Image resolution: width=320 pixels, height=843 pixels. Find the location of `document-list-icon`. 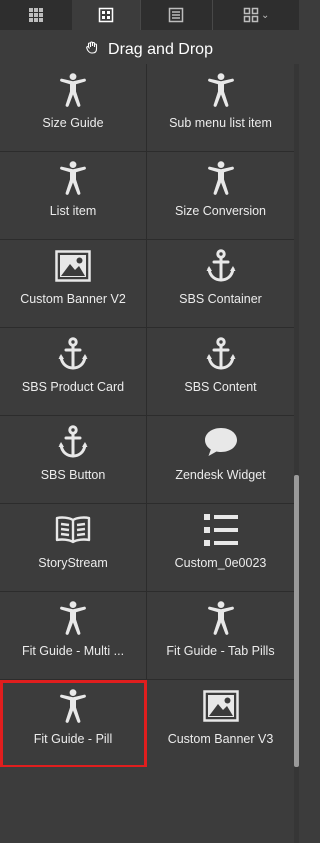

document-list-icon is located at coordinates (176, 15).